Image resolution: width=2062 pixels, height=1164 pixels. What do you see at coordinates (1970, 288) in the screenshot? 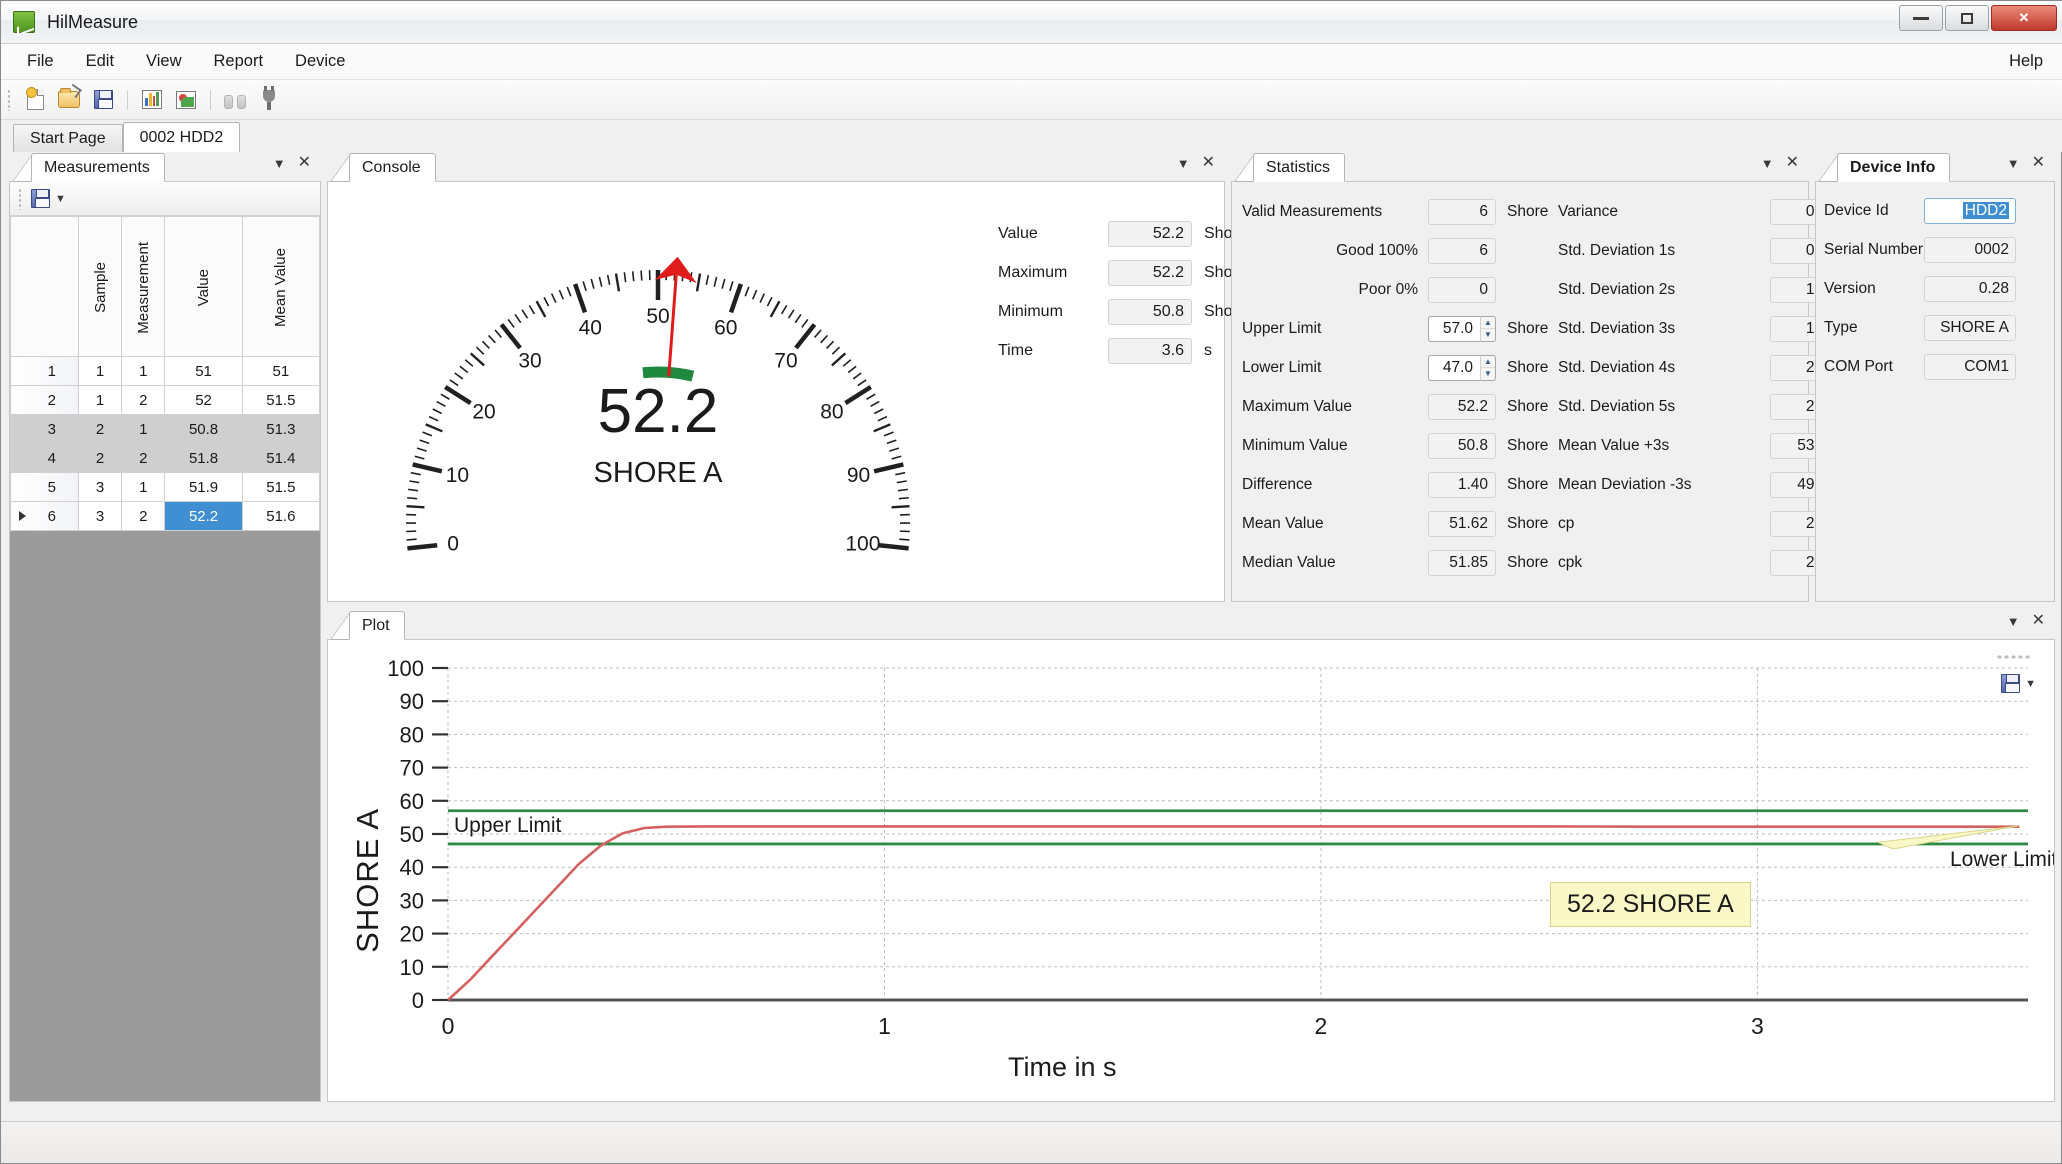
I see `device-info-field: 0.28` at bounding box center [1970, 288].